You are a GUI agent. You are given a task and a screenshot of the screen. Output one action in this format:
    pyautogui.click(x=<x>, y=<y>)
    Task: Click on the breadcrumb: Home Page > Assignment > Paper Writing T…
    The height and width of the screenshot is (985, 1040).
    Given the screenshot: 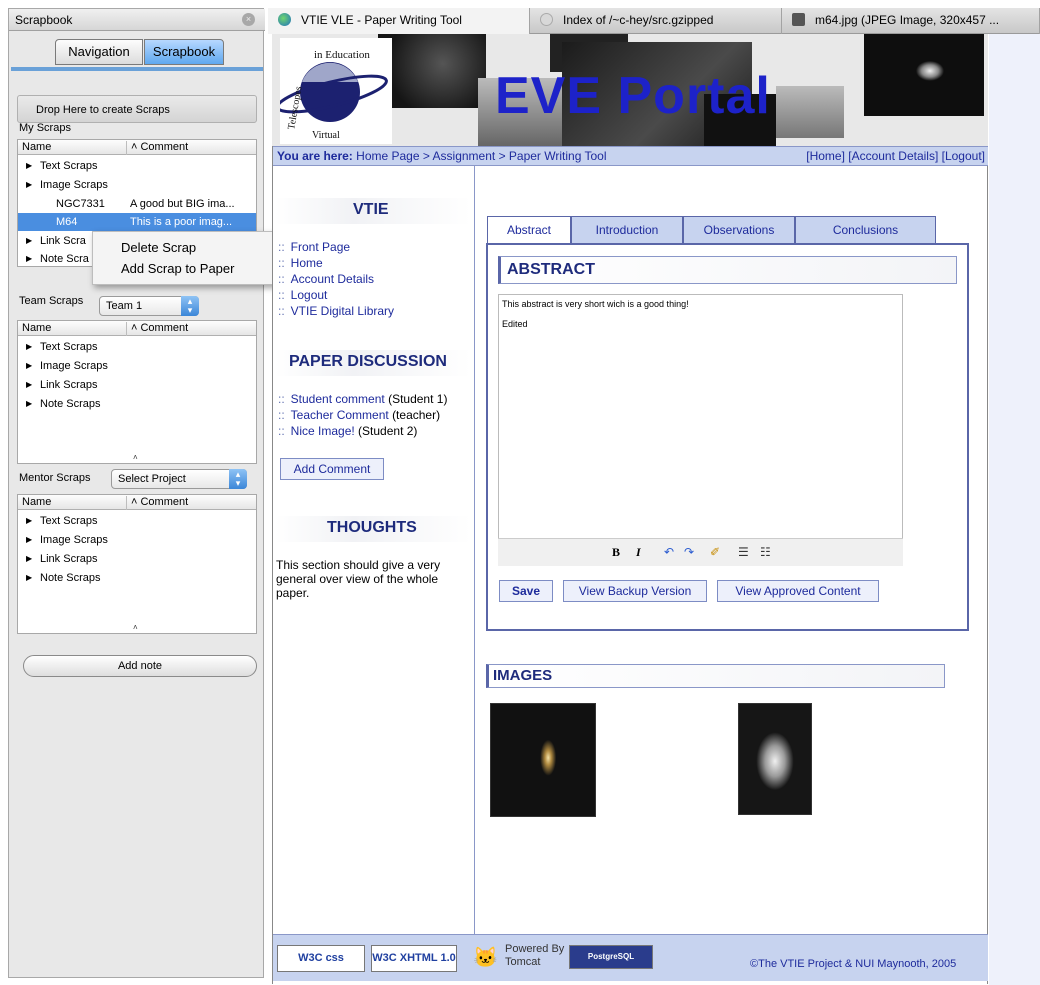 What is the action you would take?
    pyautogui.click(x=481, y=156)
    